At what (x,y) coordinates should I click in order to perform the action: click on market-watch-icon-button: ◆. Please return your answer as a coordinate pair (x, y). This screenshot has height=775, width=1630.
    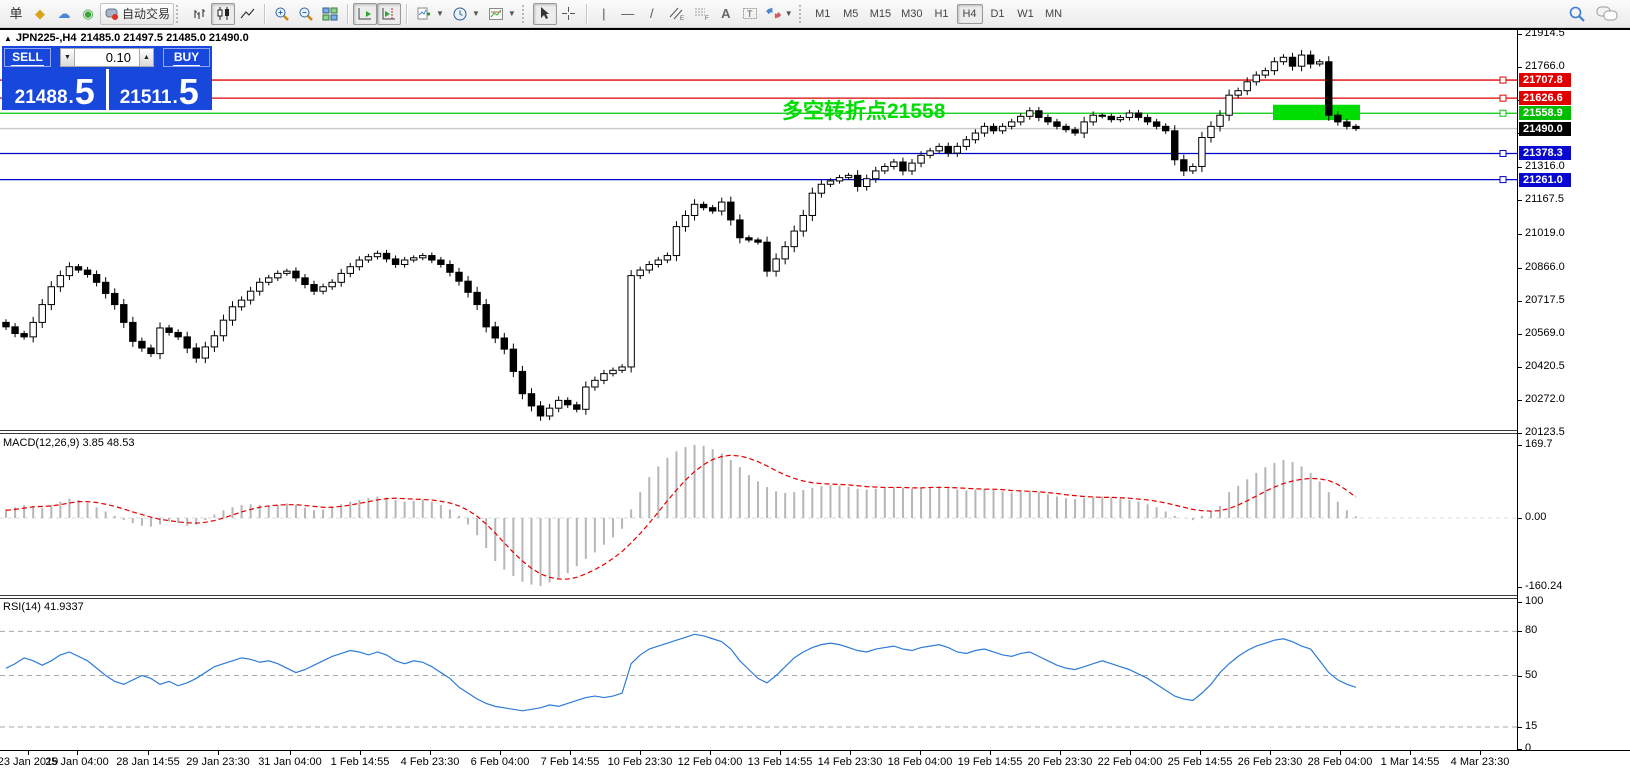
    Looking at the image, I should click on (40, 14).